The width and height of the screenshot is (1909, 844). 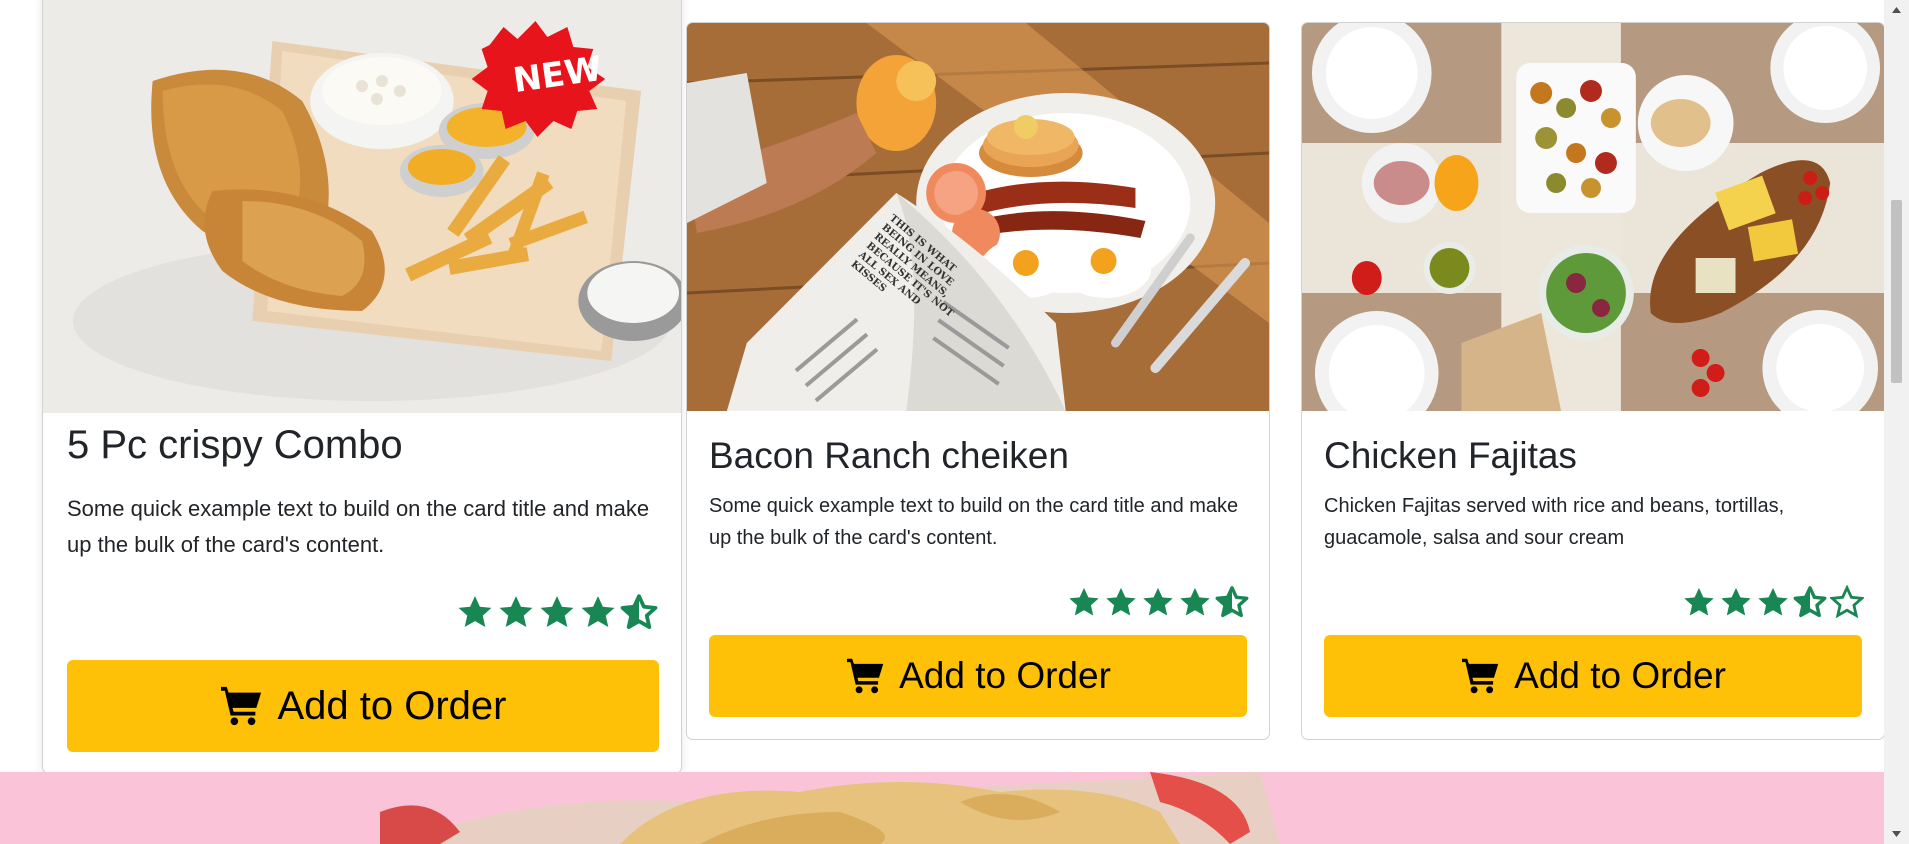 I want to click on promo-banner, so click(x=942, y=808).